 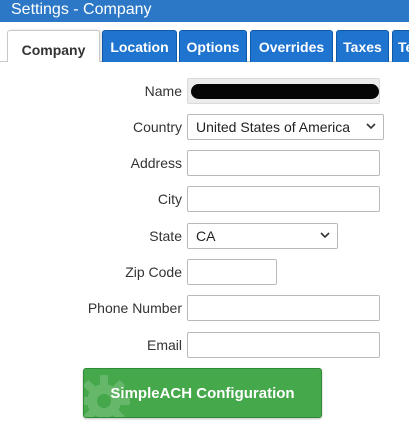 I want to click on address-input, so click(x=283, y=163).